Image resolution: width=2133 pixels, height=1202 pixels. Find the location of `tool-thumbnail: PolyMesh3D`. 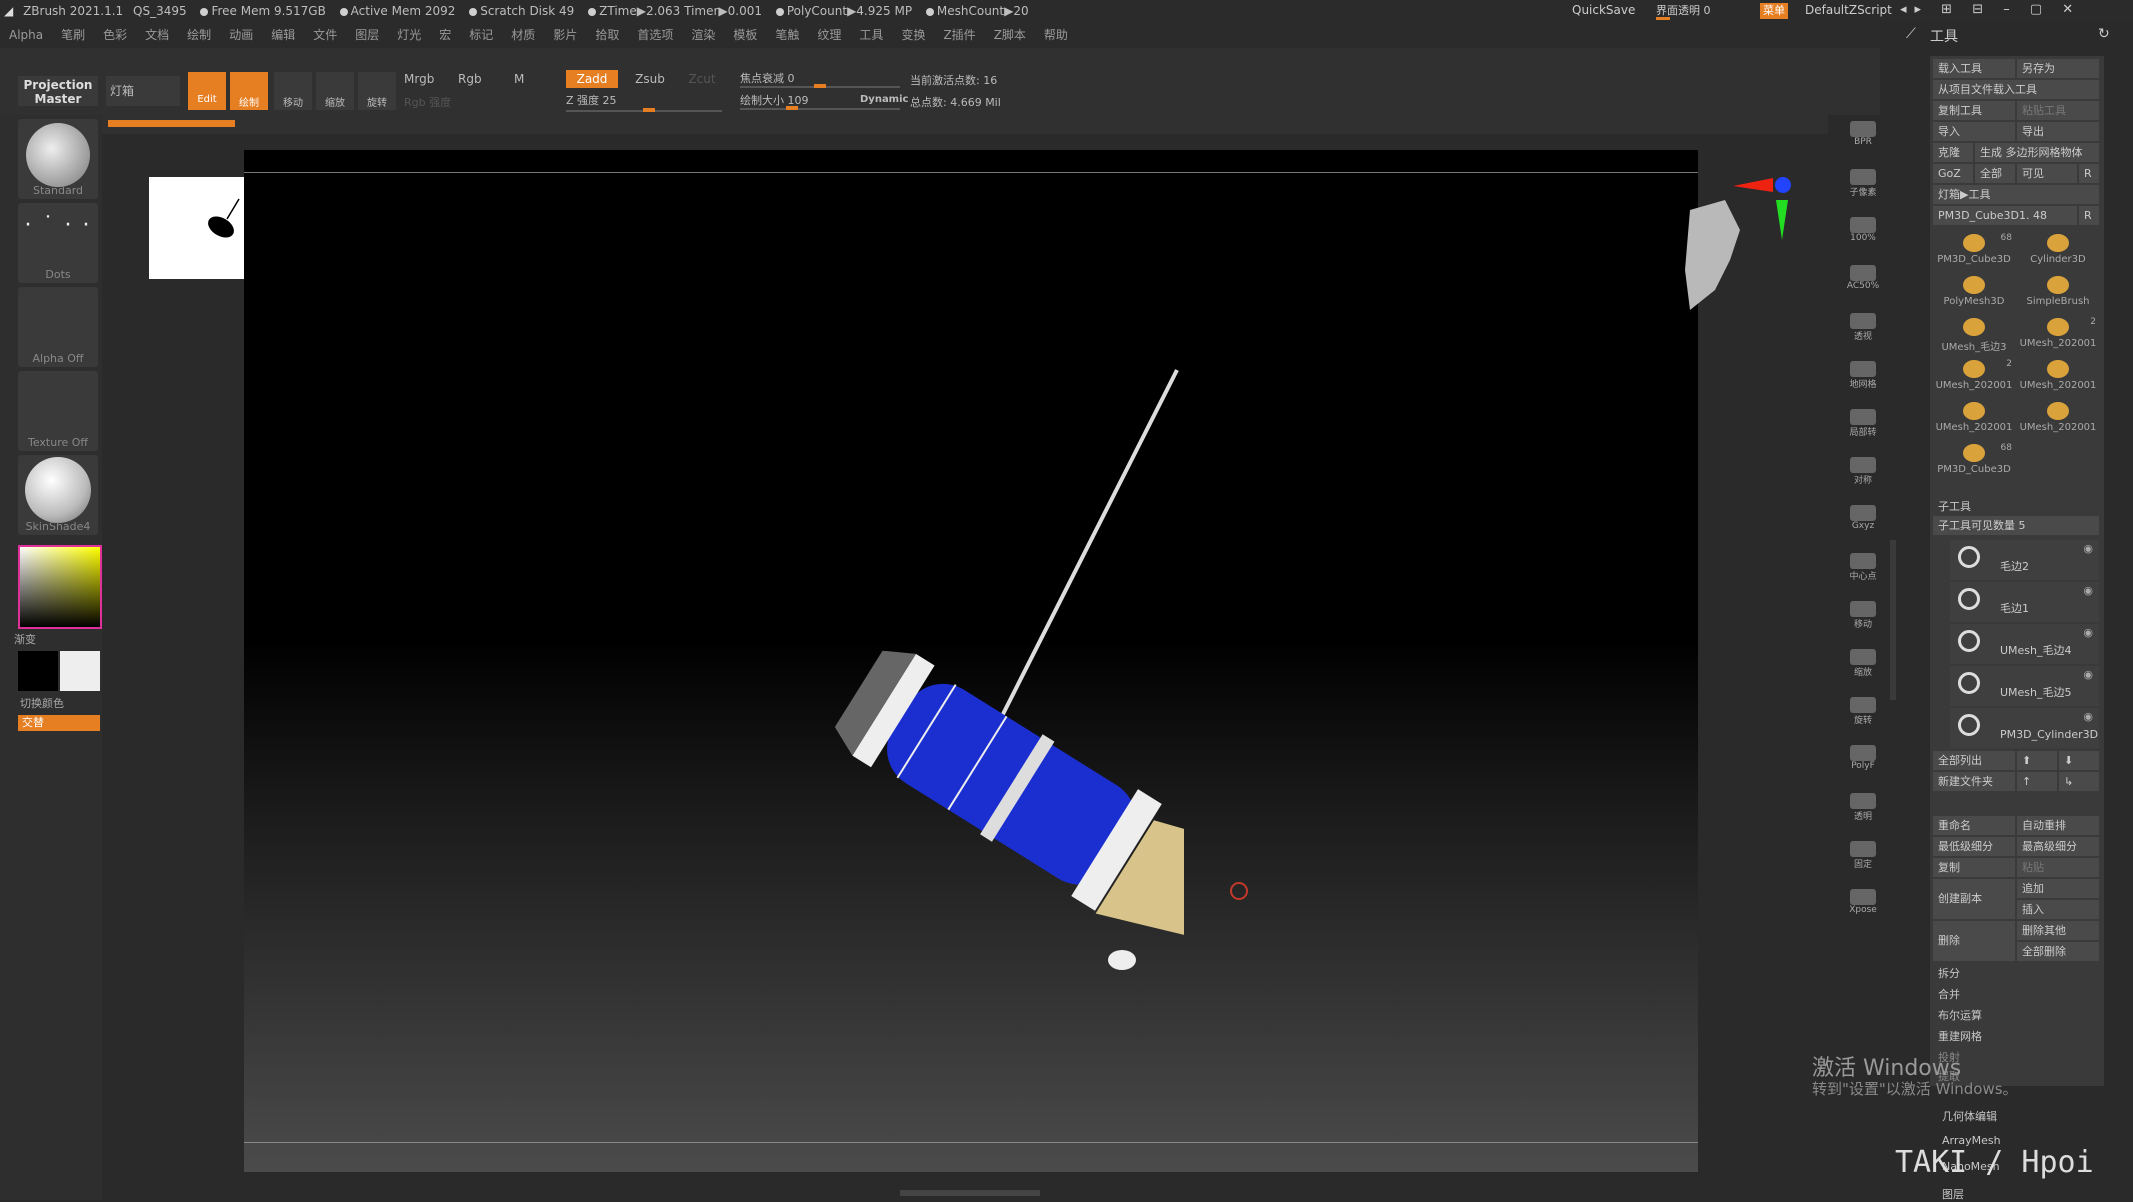

tool-thumbnail: PolyMesh3D is located at coordinates (1974, 294).